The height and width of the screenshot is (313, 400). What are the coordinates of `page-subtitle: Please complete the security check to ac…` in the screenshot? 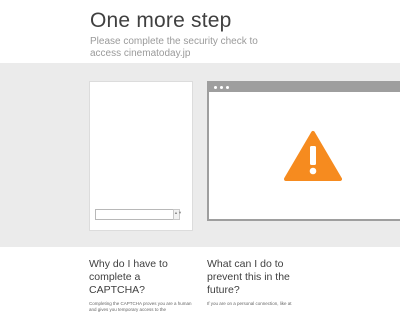 It's located at (174, 47).